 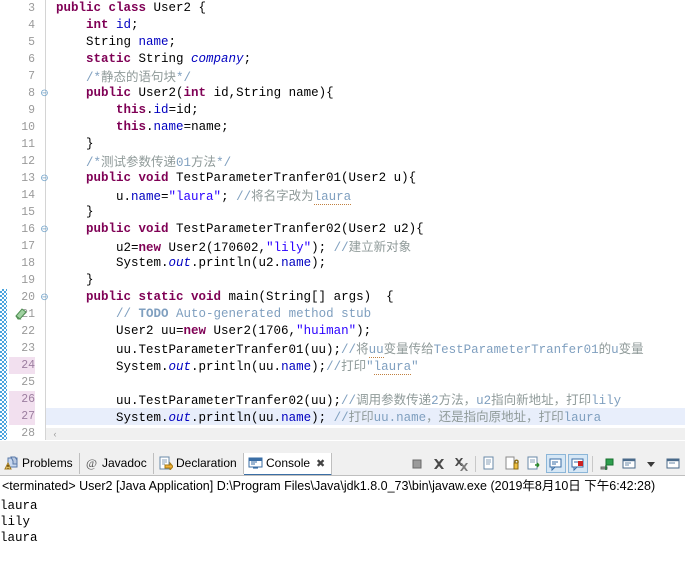 I want to click on code-line: u2=new User2(170602,"lily"); //建立新对象, so click(x=365, y=246).